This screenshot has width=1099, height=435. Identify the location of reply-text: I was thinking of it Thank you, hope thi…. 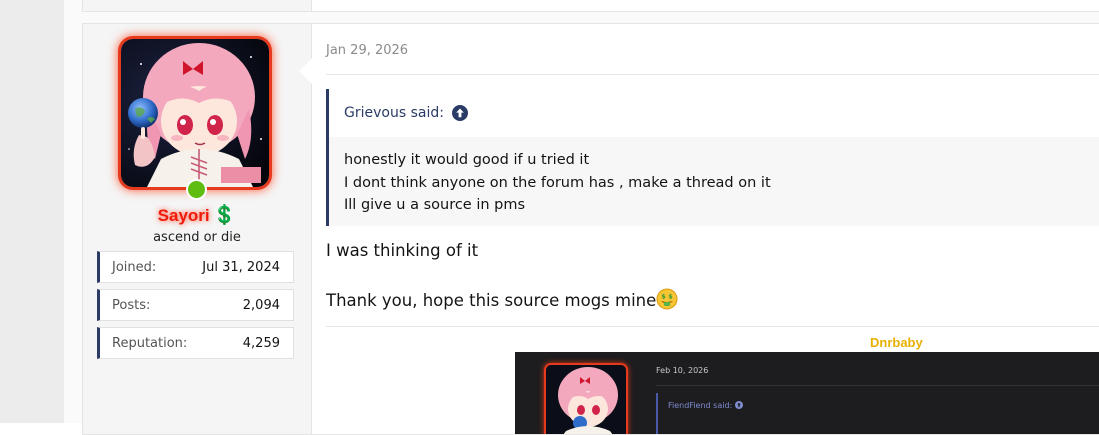
(502, 275).